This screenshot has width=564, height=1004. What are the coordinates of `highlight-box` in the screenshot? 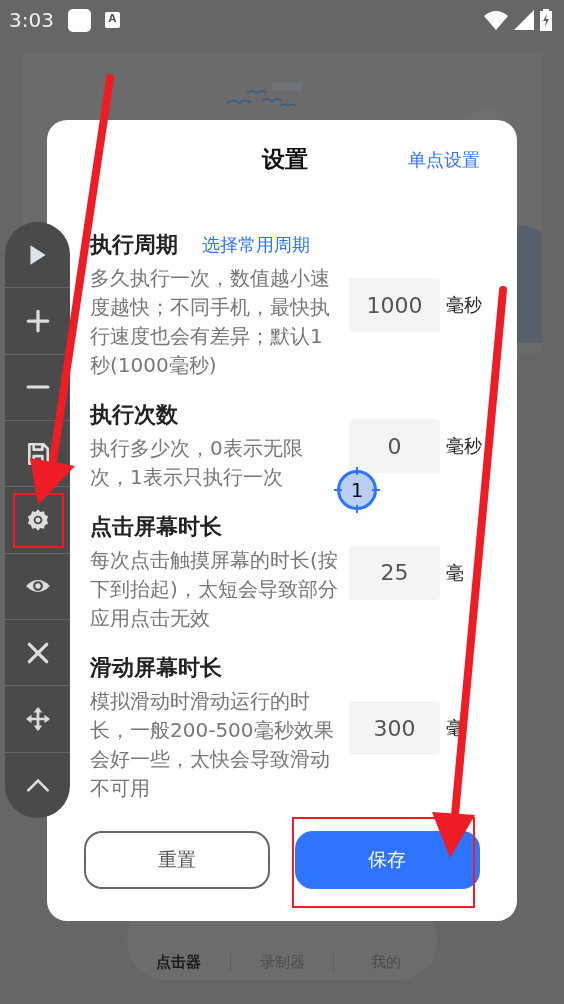 It's located at (38, 520).